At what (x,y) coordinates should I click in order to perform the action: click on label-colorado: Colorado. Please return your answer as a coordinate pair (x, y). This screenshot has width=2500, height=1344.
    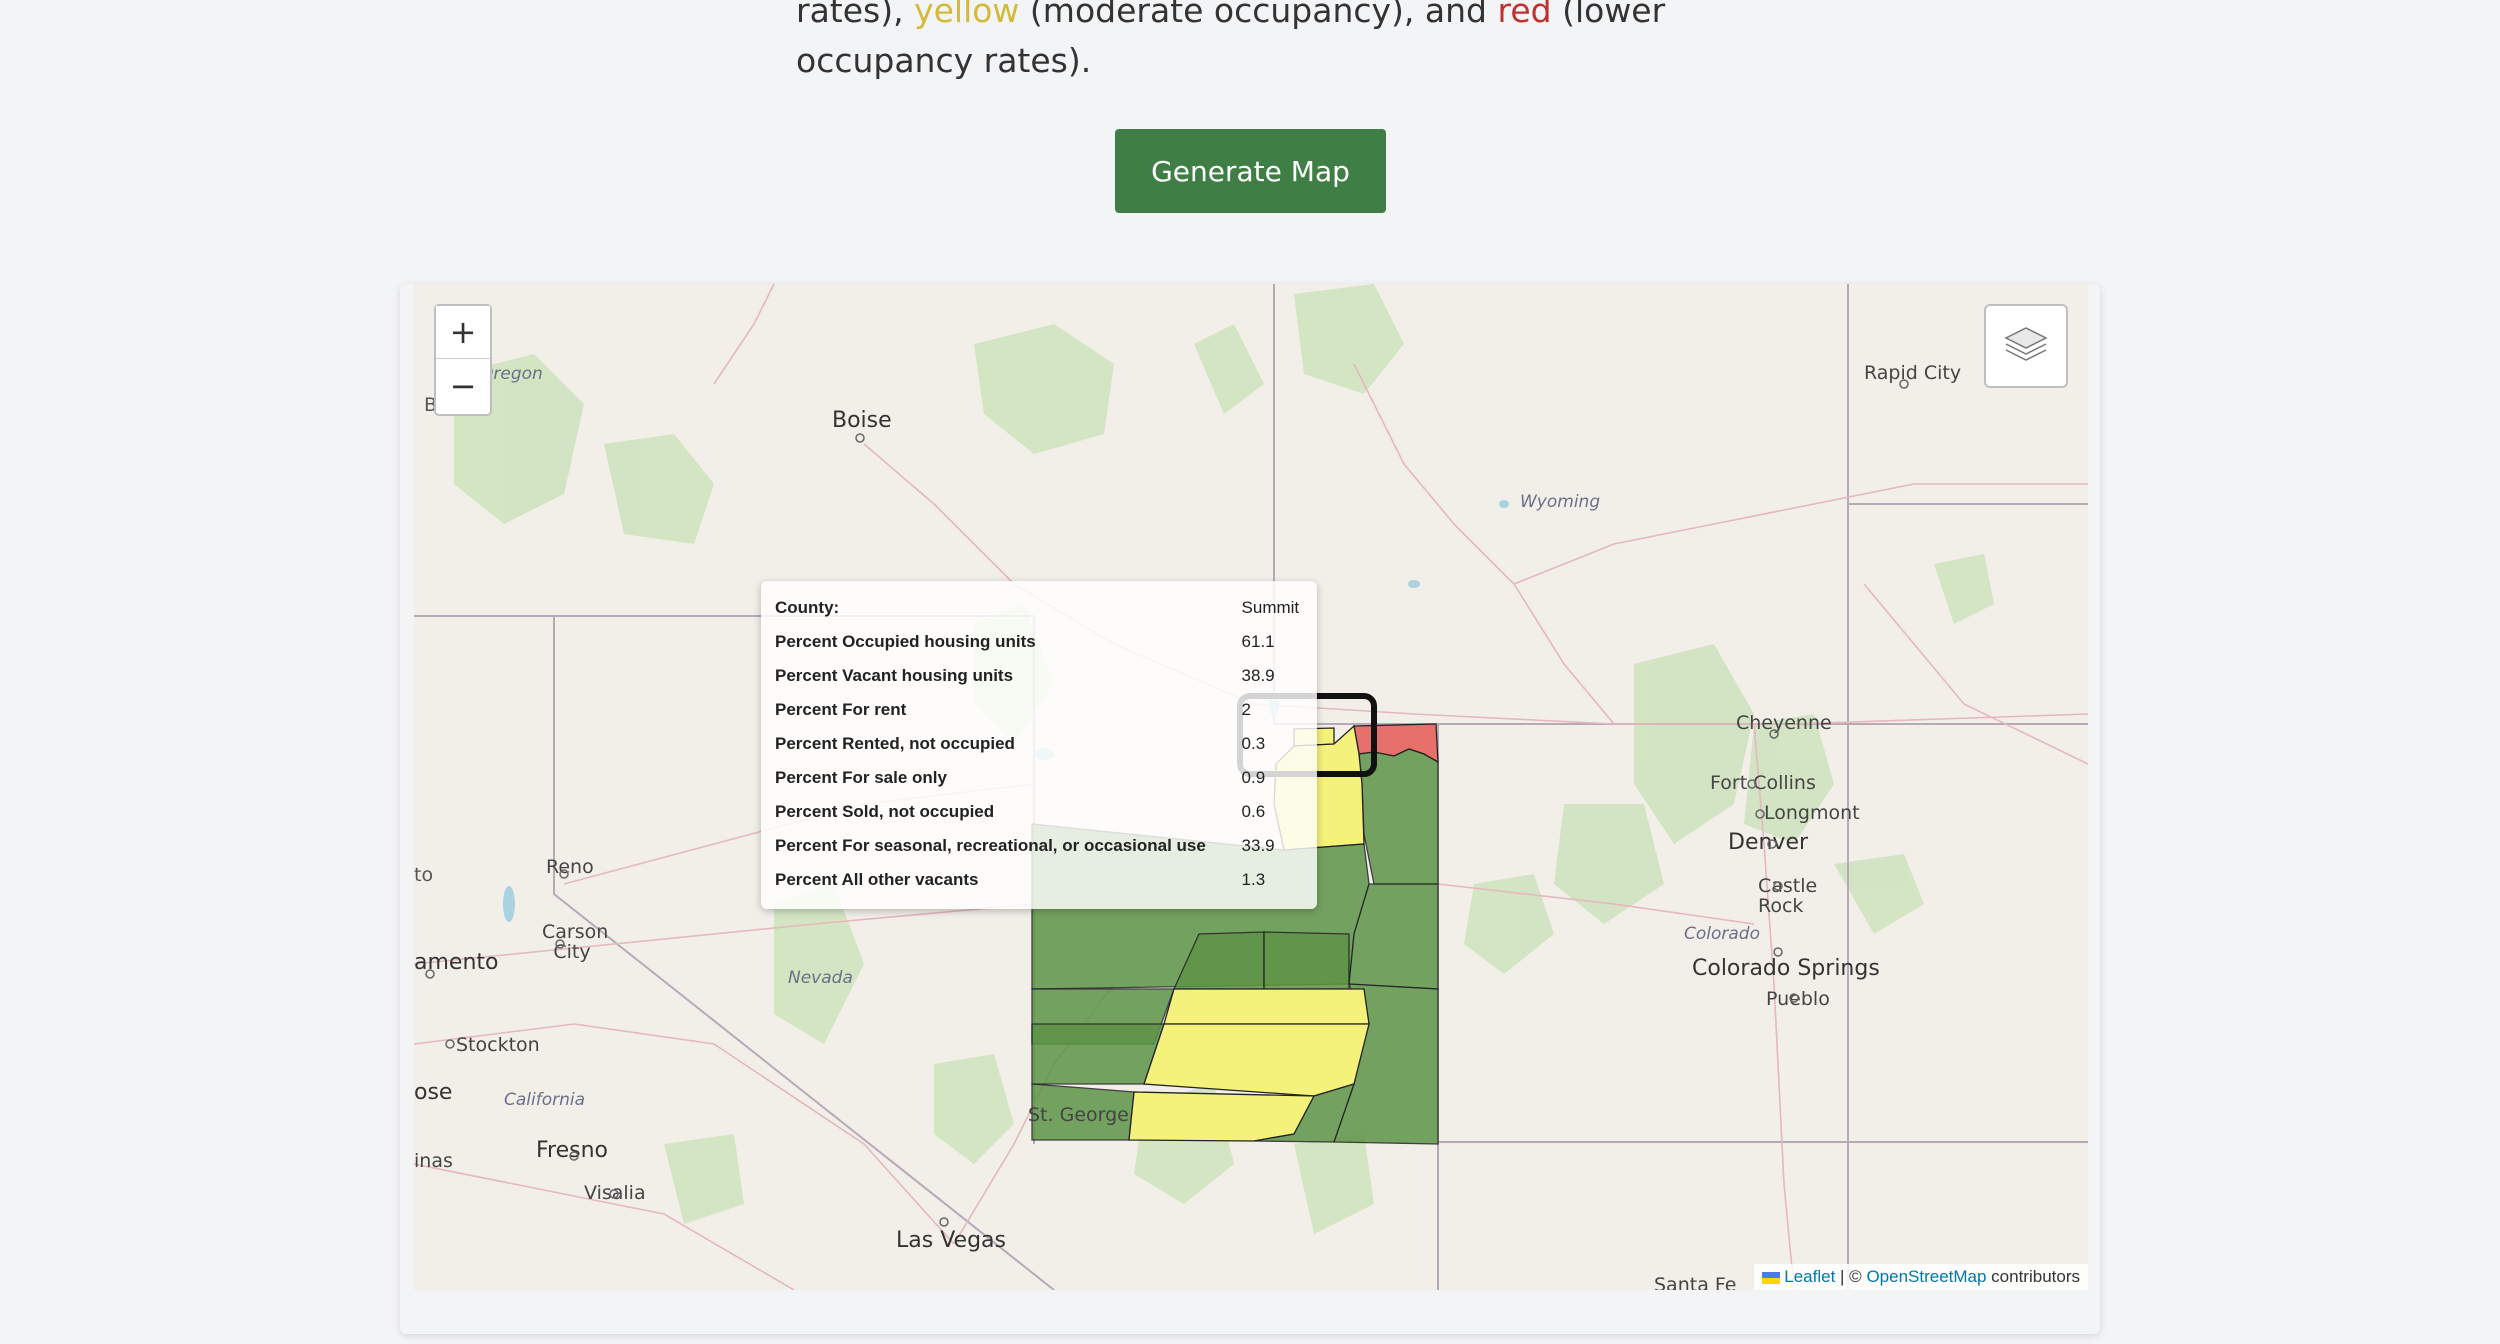
    Looking at the image, I should click on (1722, 934).